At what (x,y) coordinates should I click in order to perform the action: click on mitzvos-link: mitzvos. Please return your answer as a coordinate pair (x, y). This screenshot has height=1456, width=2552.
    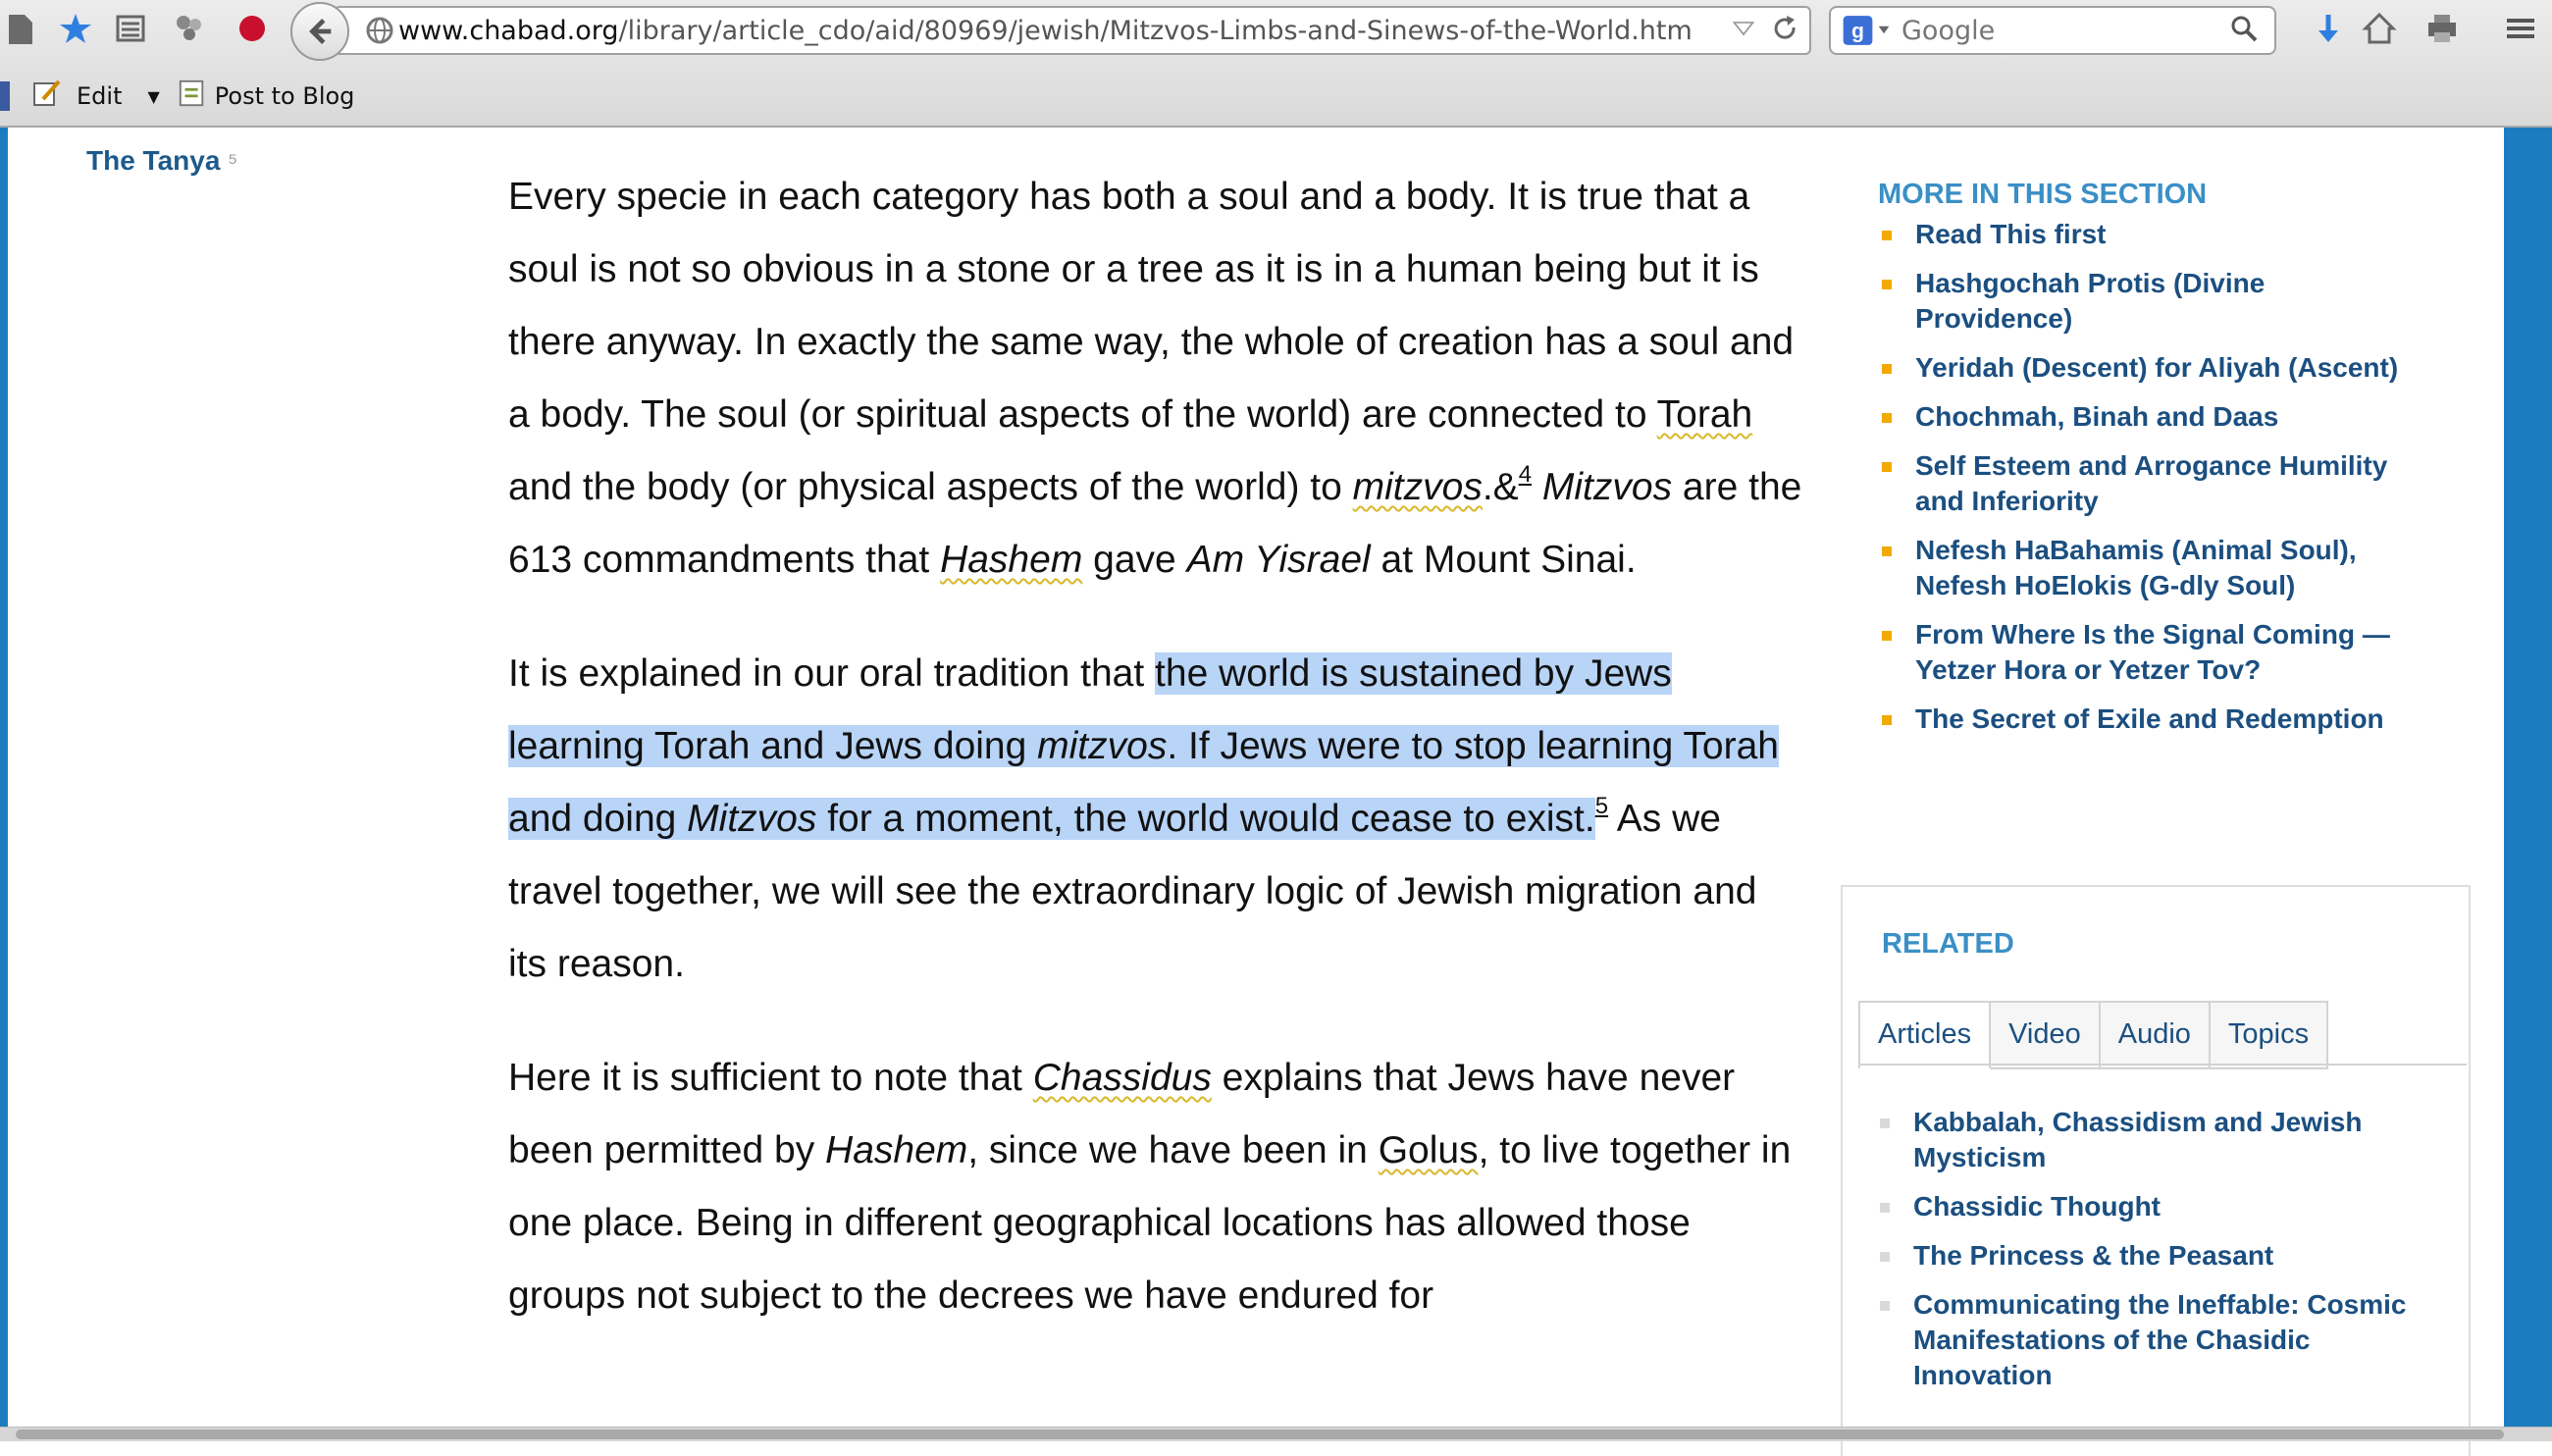
    Looking at the image, I should click on (1418, 487).